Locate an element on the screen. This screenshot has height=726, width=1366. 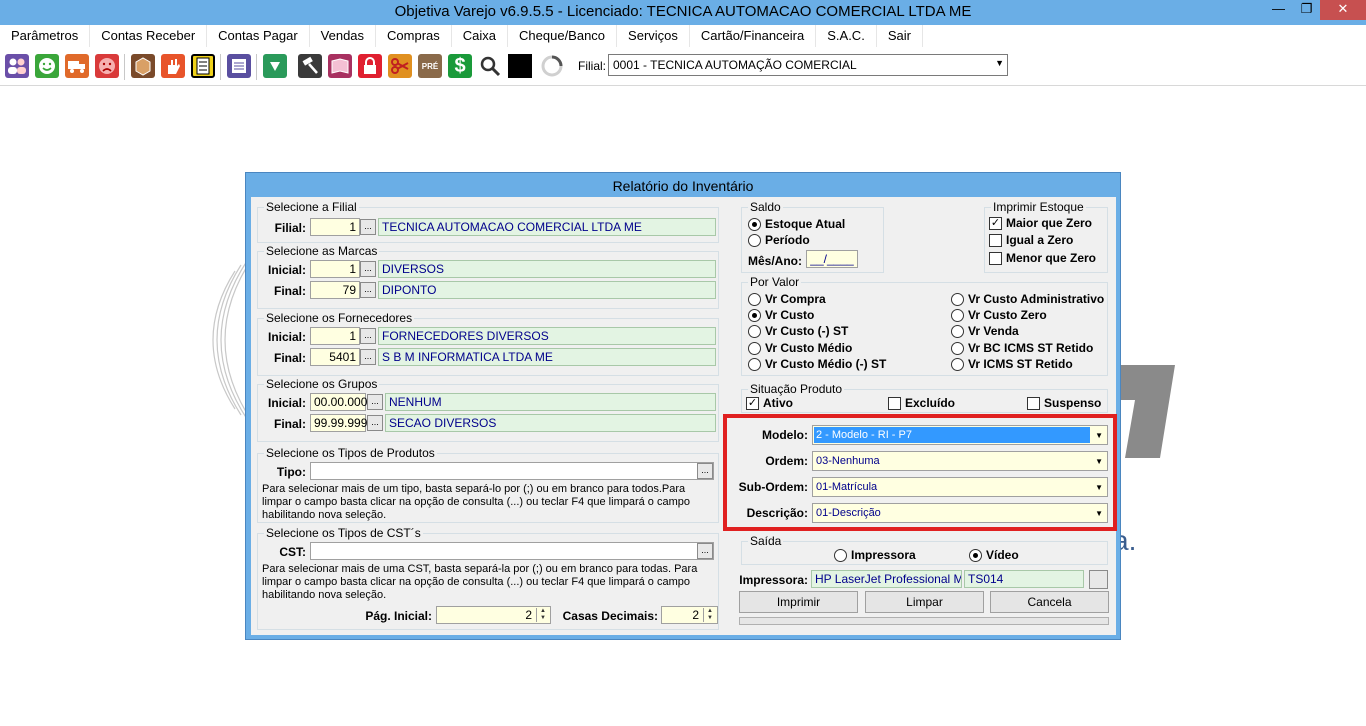
pag-inicial-field: 2 ▲ ▼ is located at coordinates (493, 615).